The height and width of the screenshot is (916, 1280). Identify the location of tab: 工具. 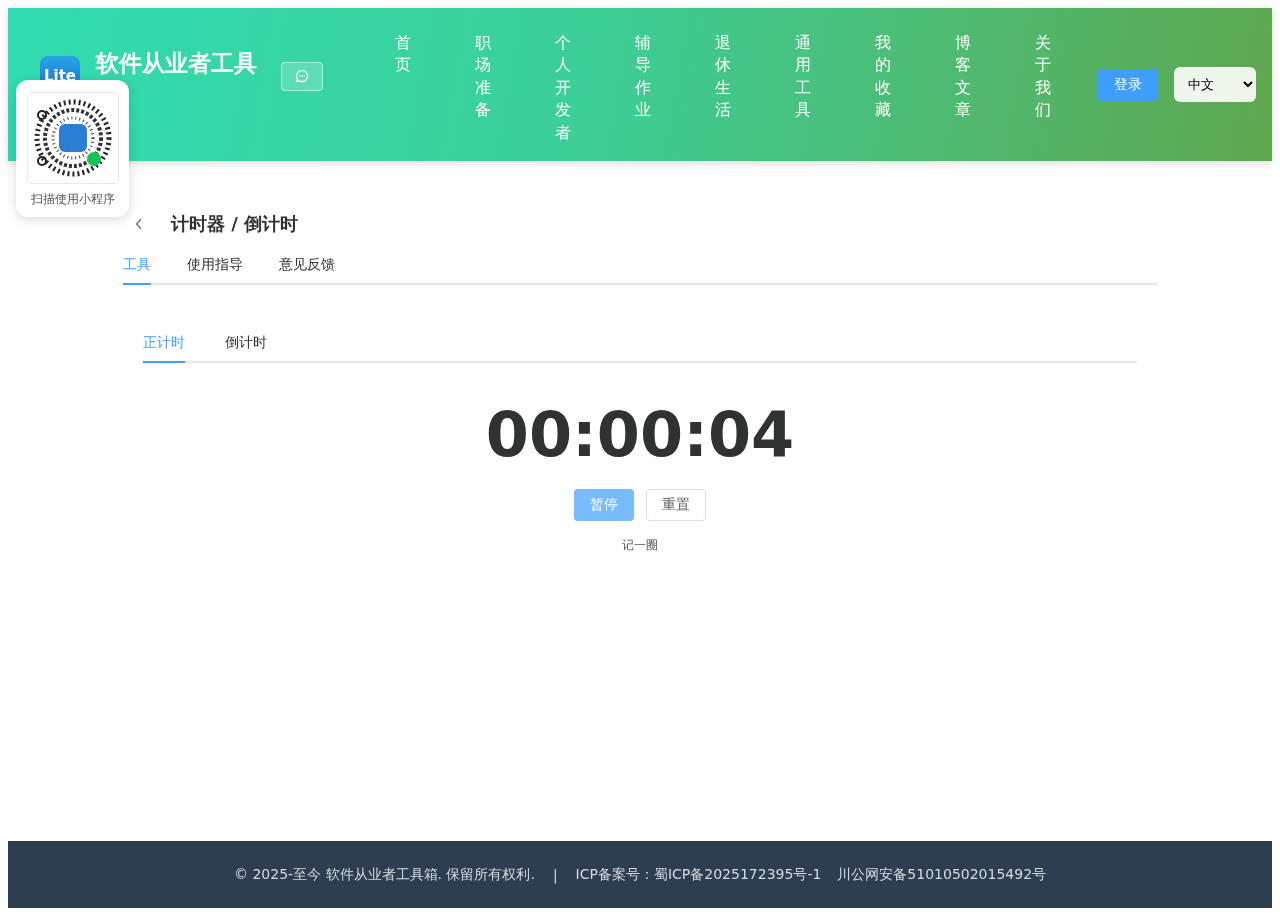
(137, 265).